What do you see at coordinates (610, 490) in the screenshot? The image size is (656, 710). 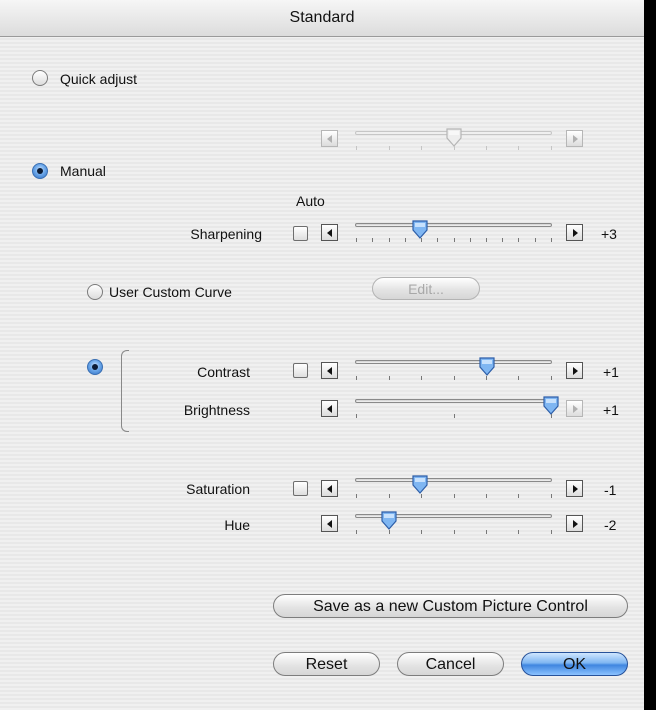 I see `saturation-value: -1` at bounding box center [610, 490].